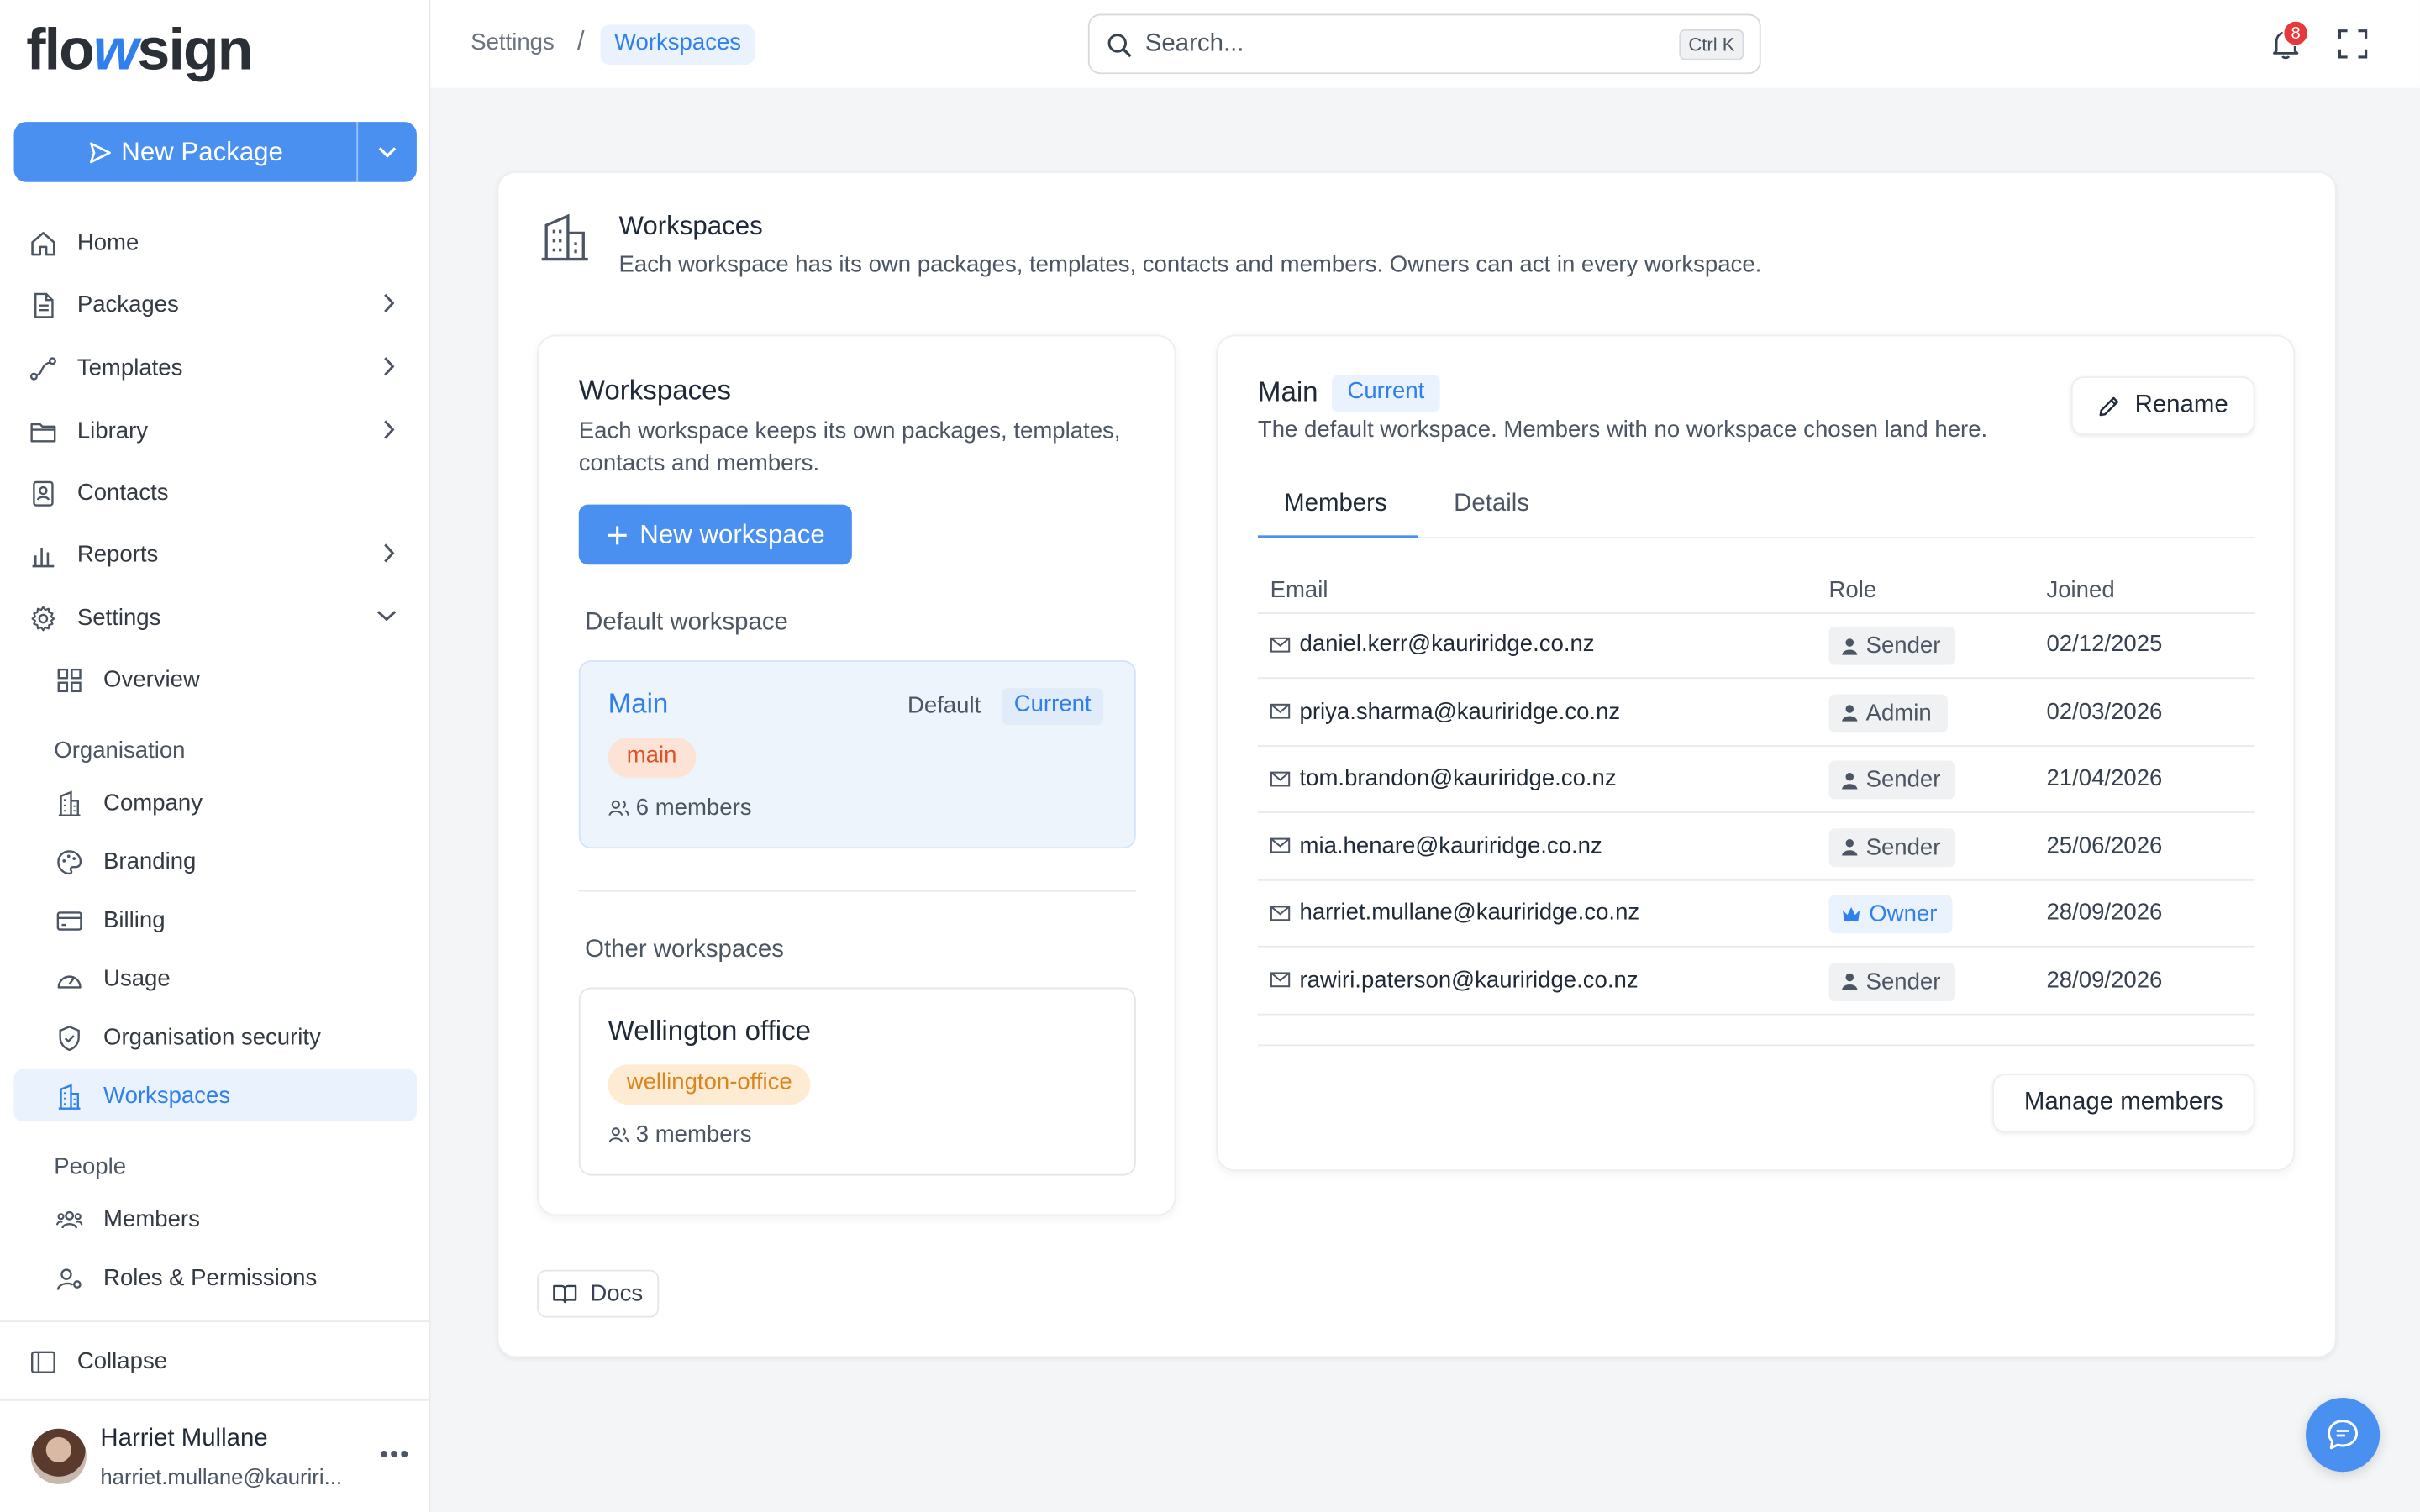  What do you see at coordinates (2181, 404) in the screenshot?
I see `rename-label: Rename` at bounding box center [2181, 404].